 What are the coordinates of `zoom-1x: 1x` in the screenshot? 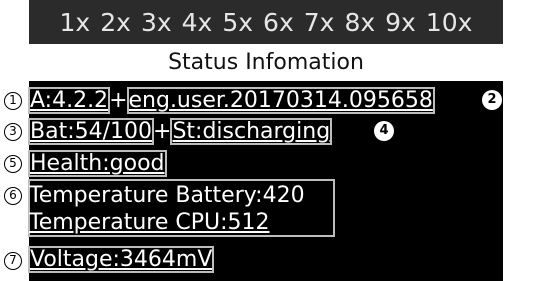 It's located at (75, 22).